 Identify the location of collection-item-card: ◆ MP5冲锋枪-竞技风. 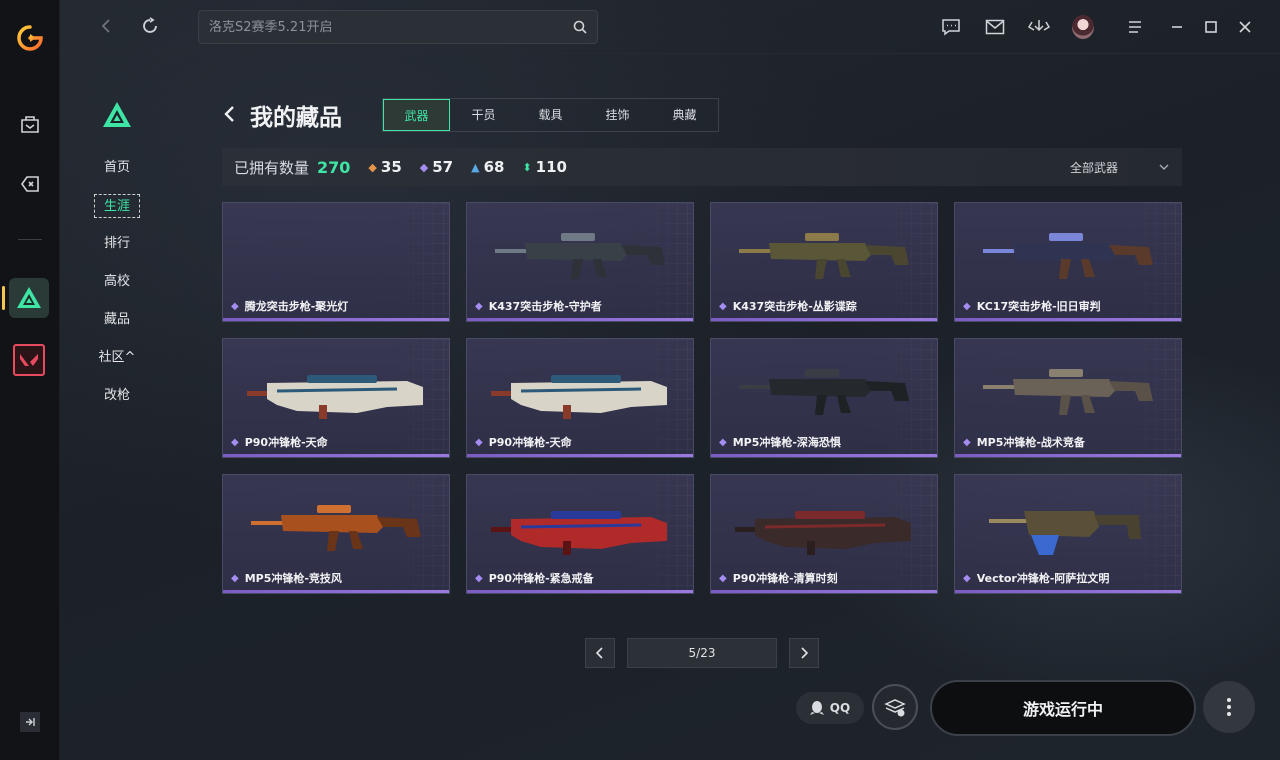
(336, 534).